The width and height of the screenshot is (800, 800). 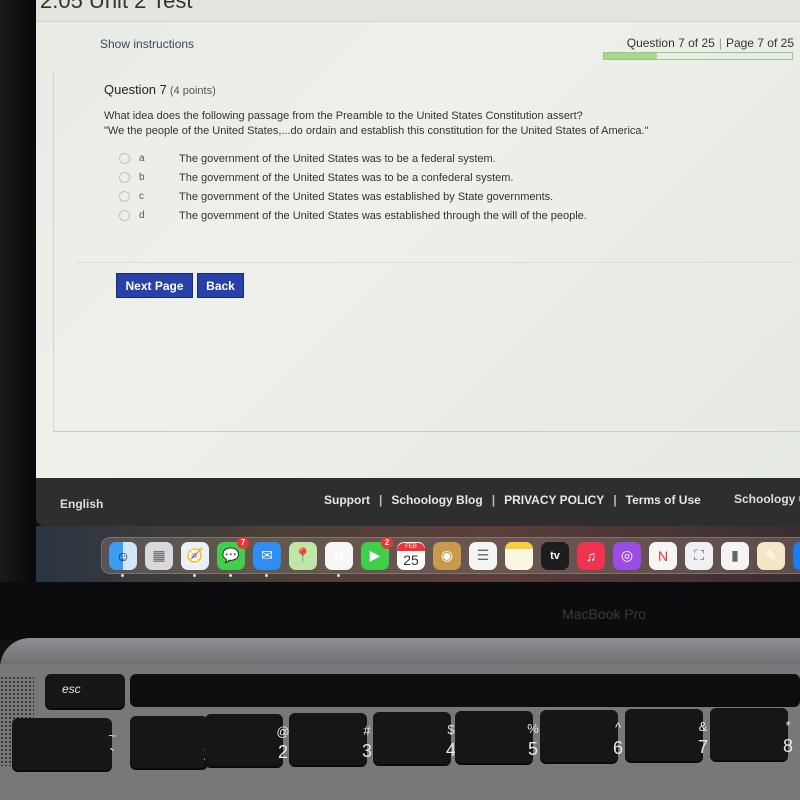 What do you see at coordinates (142, 177) in the screenshot?
I see `choice-letter: b` at bounding box center [142, 177].